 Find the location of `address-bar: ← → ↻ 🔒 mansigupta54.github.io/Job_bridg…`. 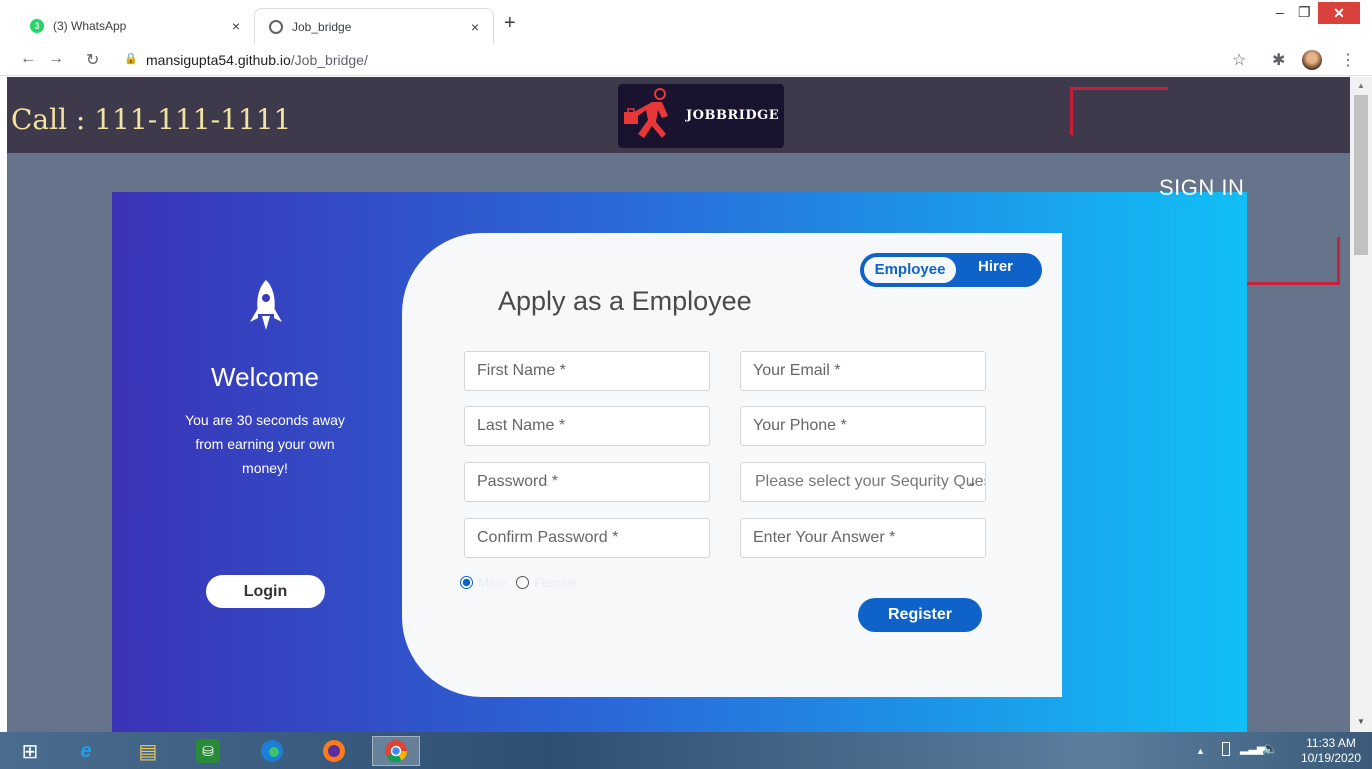

address-bar: ← → ↻ 🔒 mansigupta54.github.io/Job_bridg… is located at coordinates (686, 60).